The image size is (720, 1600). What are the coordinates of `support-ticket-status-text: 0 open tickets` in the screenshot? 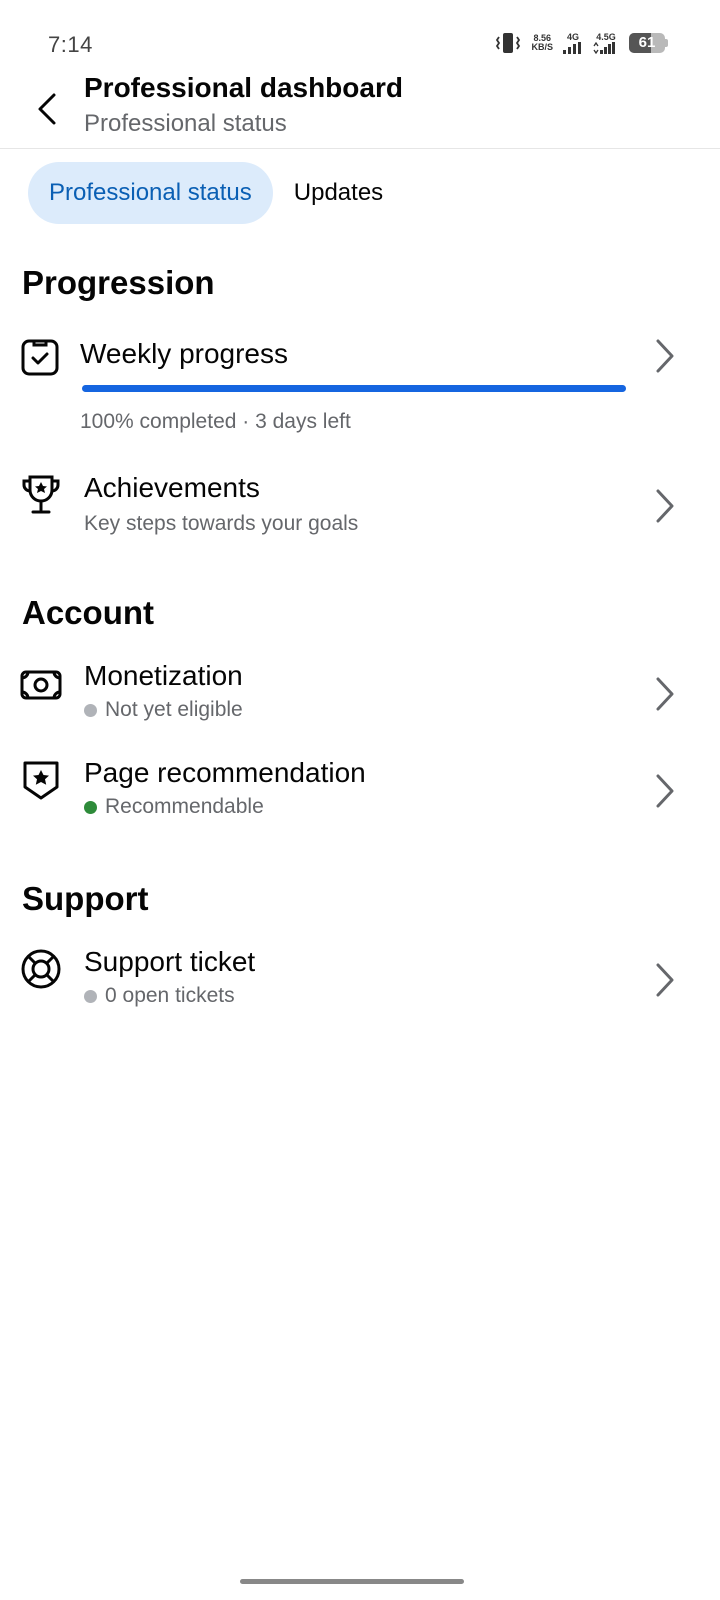 It's located at (170, 995).